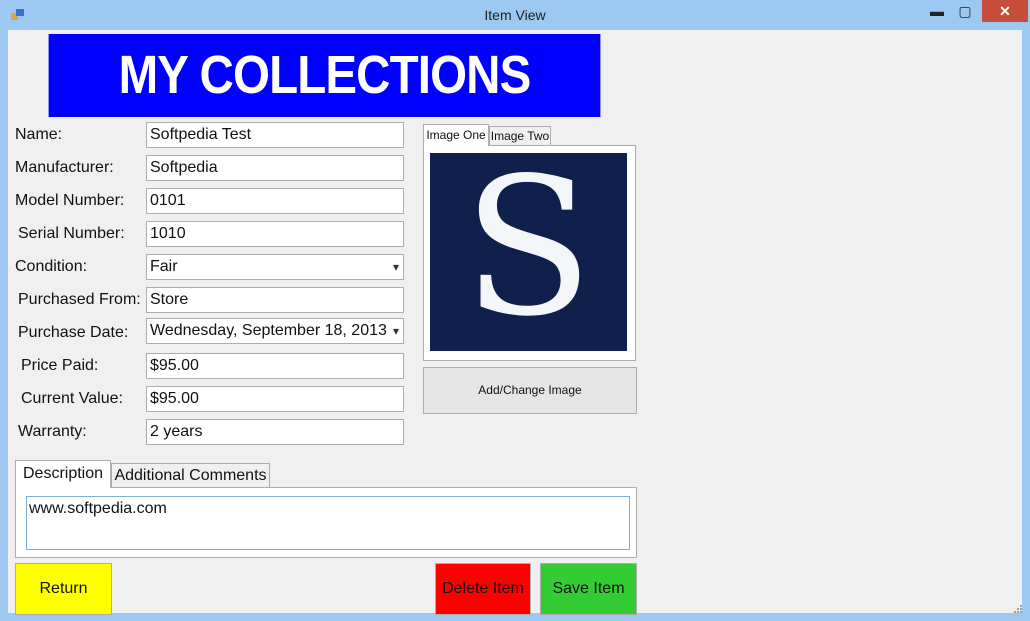 The height and width of the screenshot is (621, 1030). What do you see at coordinates (483, 589) in the screenshot?
I see `delete-item-button: Delete Item` at bounding box center [483, 589].